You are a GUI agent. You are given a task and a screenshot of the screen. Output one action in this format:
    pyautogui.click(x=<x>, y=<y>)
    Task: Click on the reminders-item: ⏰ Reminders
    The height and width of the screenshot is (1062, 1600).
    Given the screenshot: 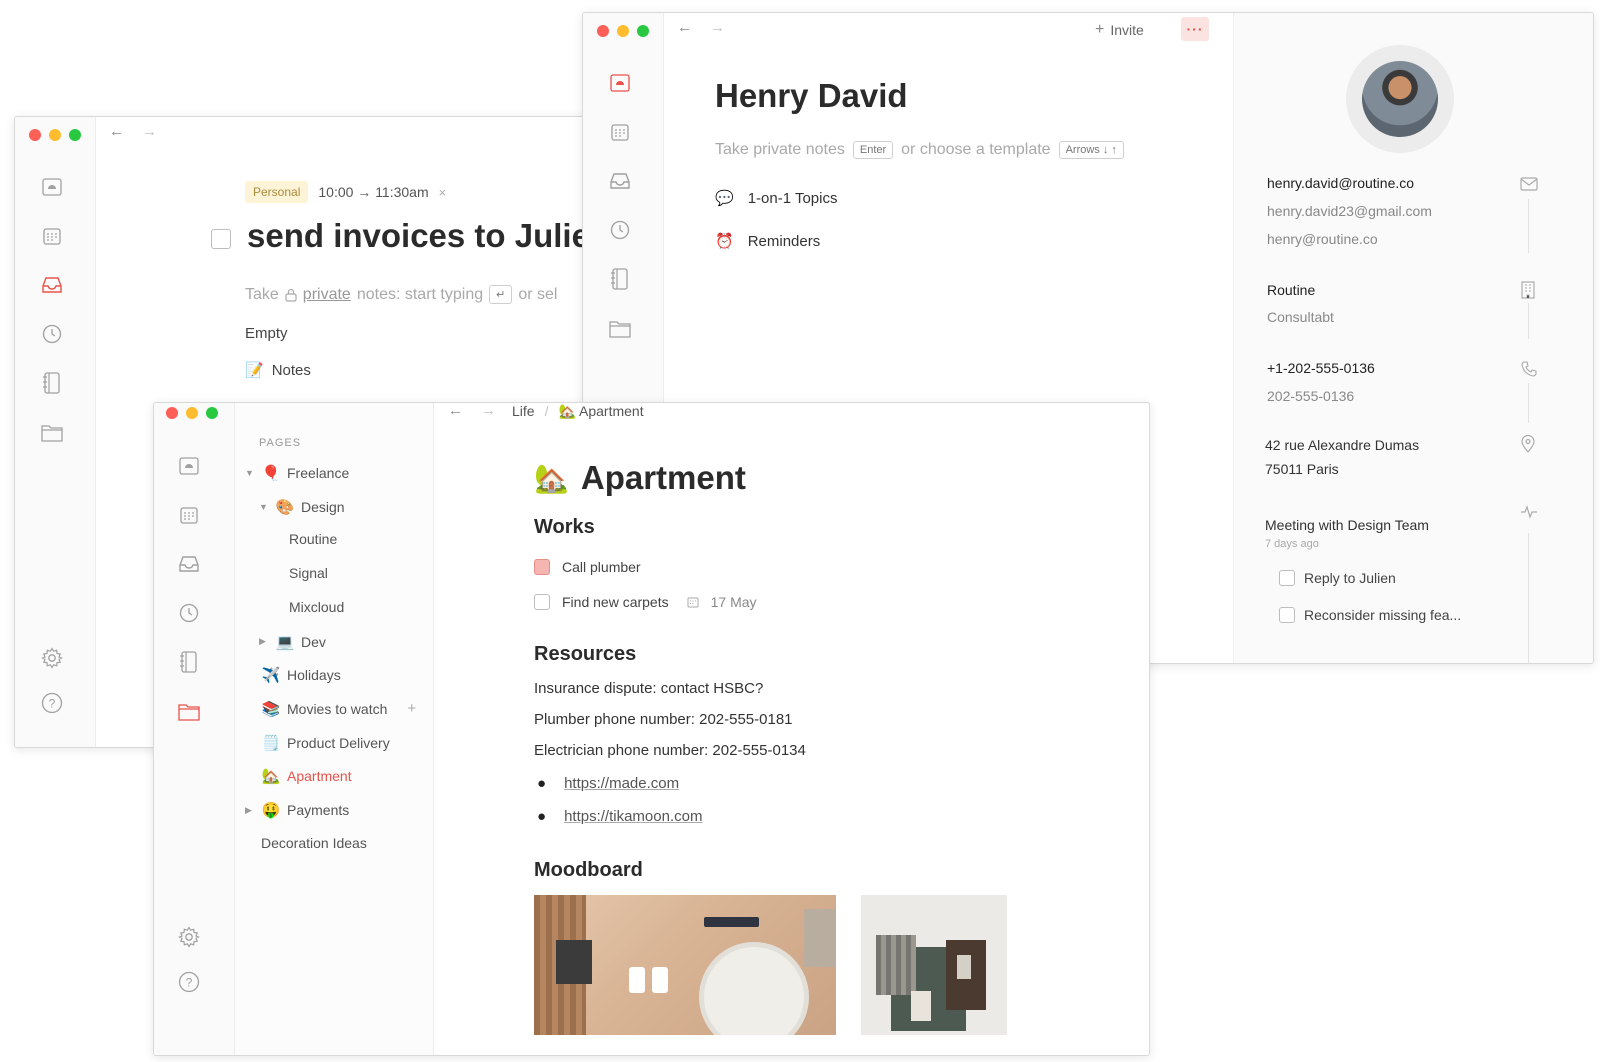 What is the action you would take?
    pyautogui.click(x=767, y=241)
    